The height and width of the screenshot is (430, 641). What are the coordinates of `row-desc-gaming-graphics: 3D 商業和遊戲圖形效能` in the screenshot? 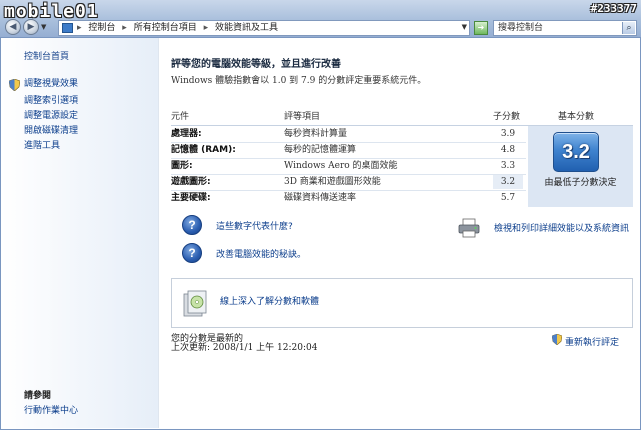 It's located at (332, 182).